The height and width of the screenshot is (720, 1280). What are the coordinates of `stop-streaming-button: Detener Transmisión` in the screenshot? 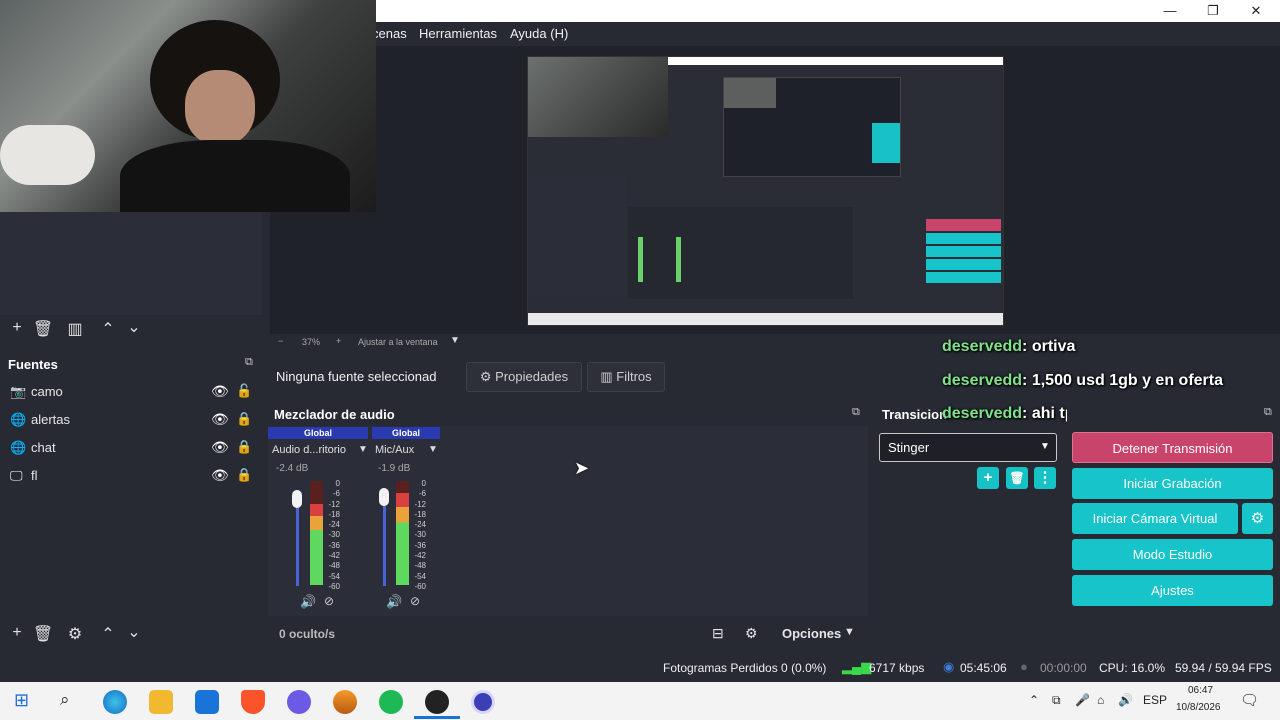 It's located at (1172, 447).